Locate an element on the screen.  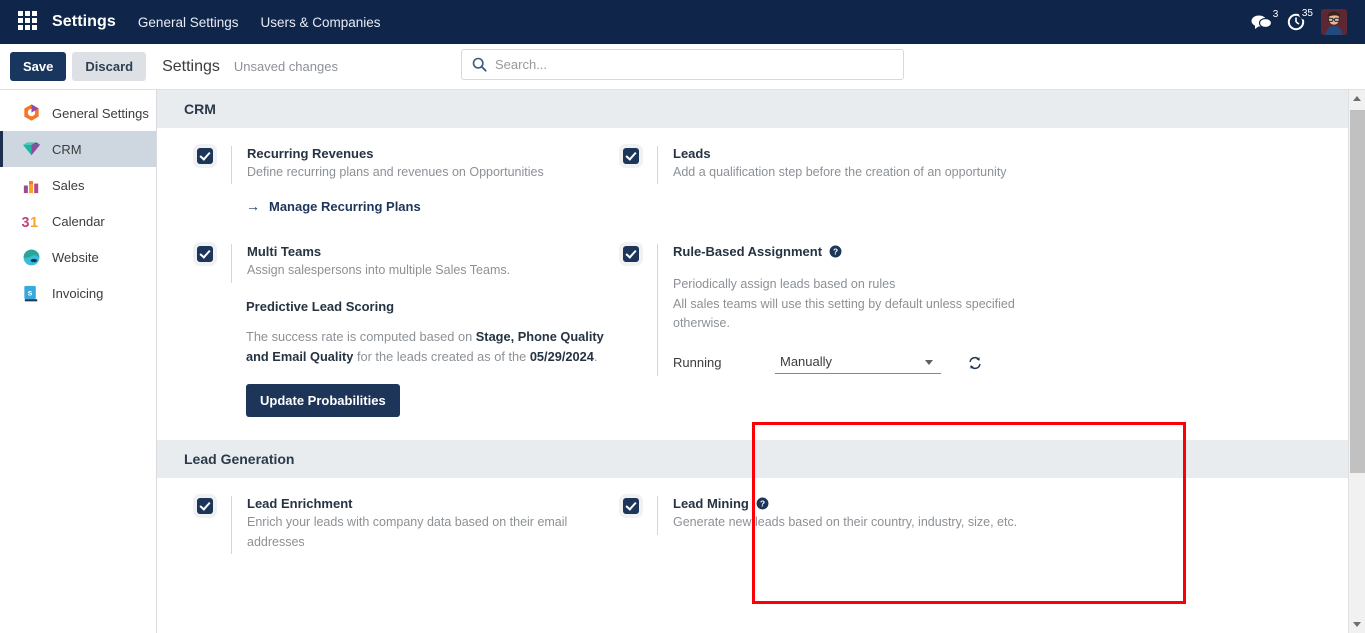
sidebar-item-label: Calendar is located at coordinates (78, 221).